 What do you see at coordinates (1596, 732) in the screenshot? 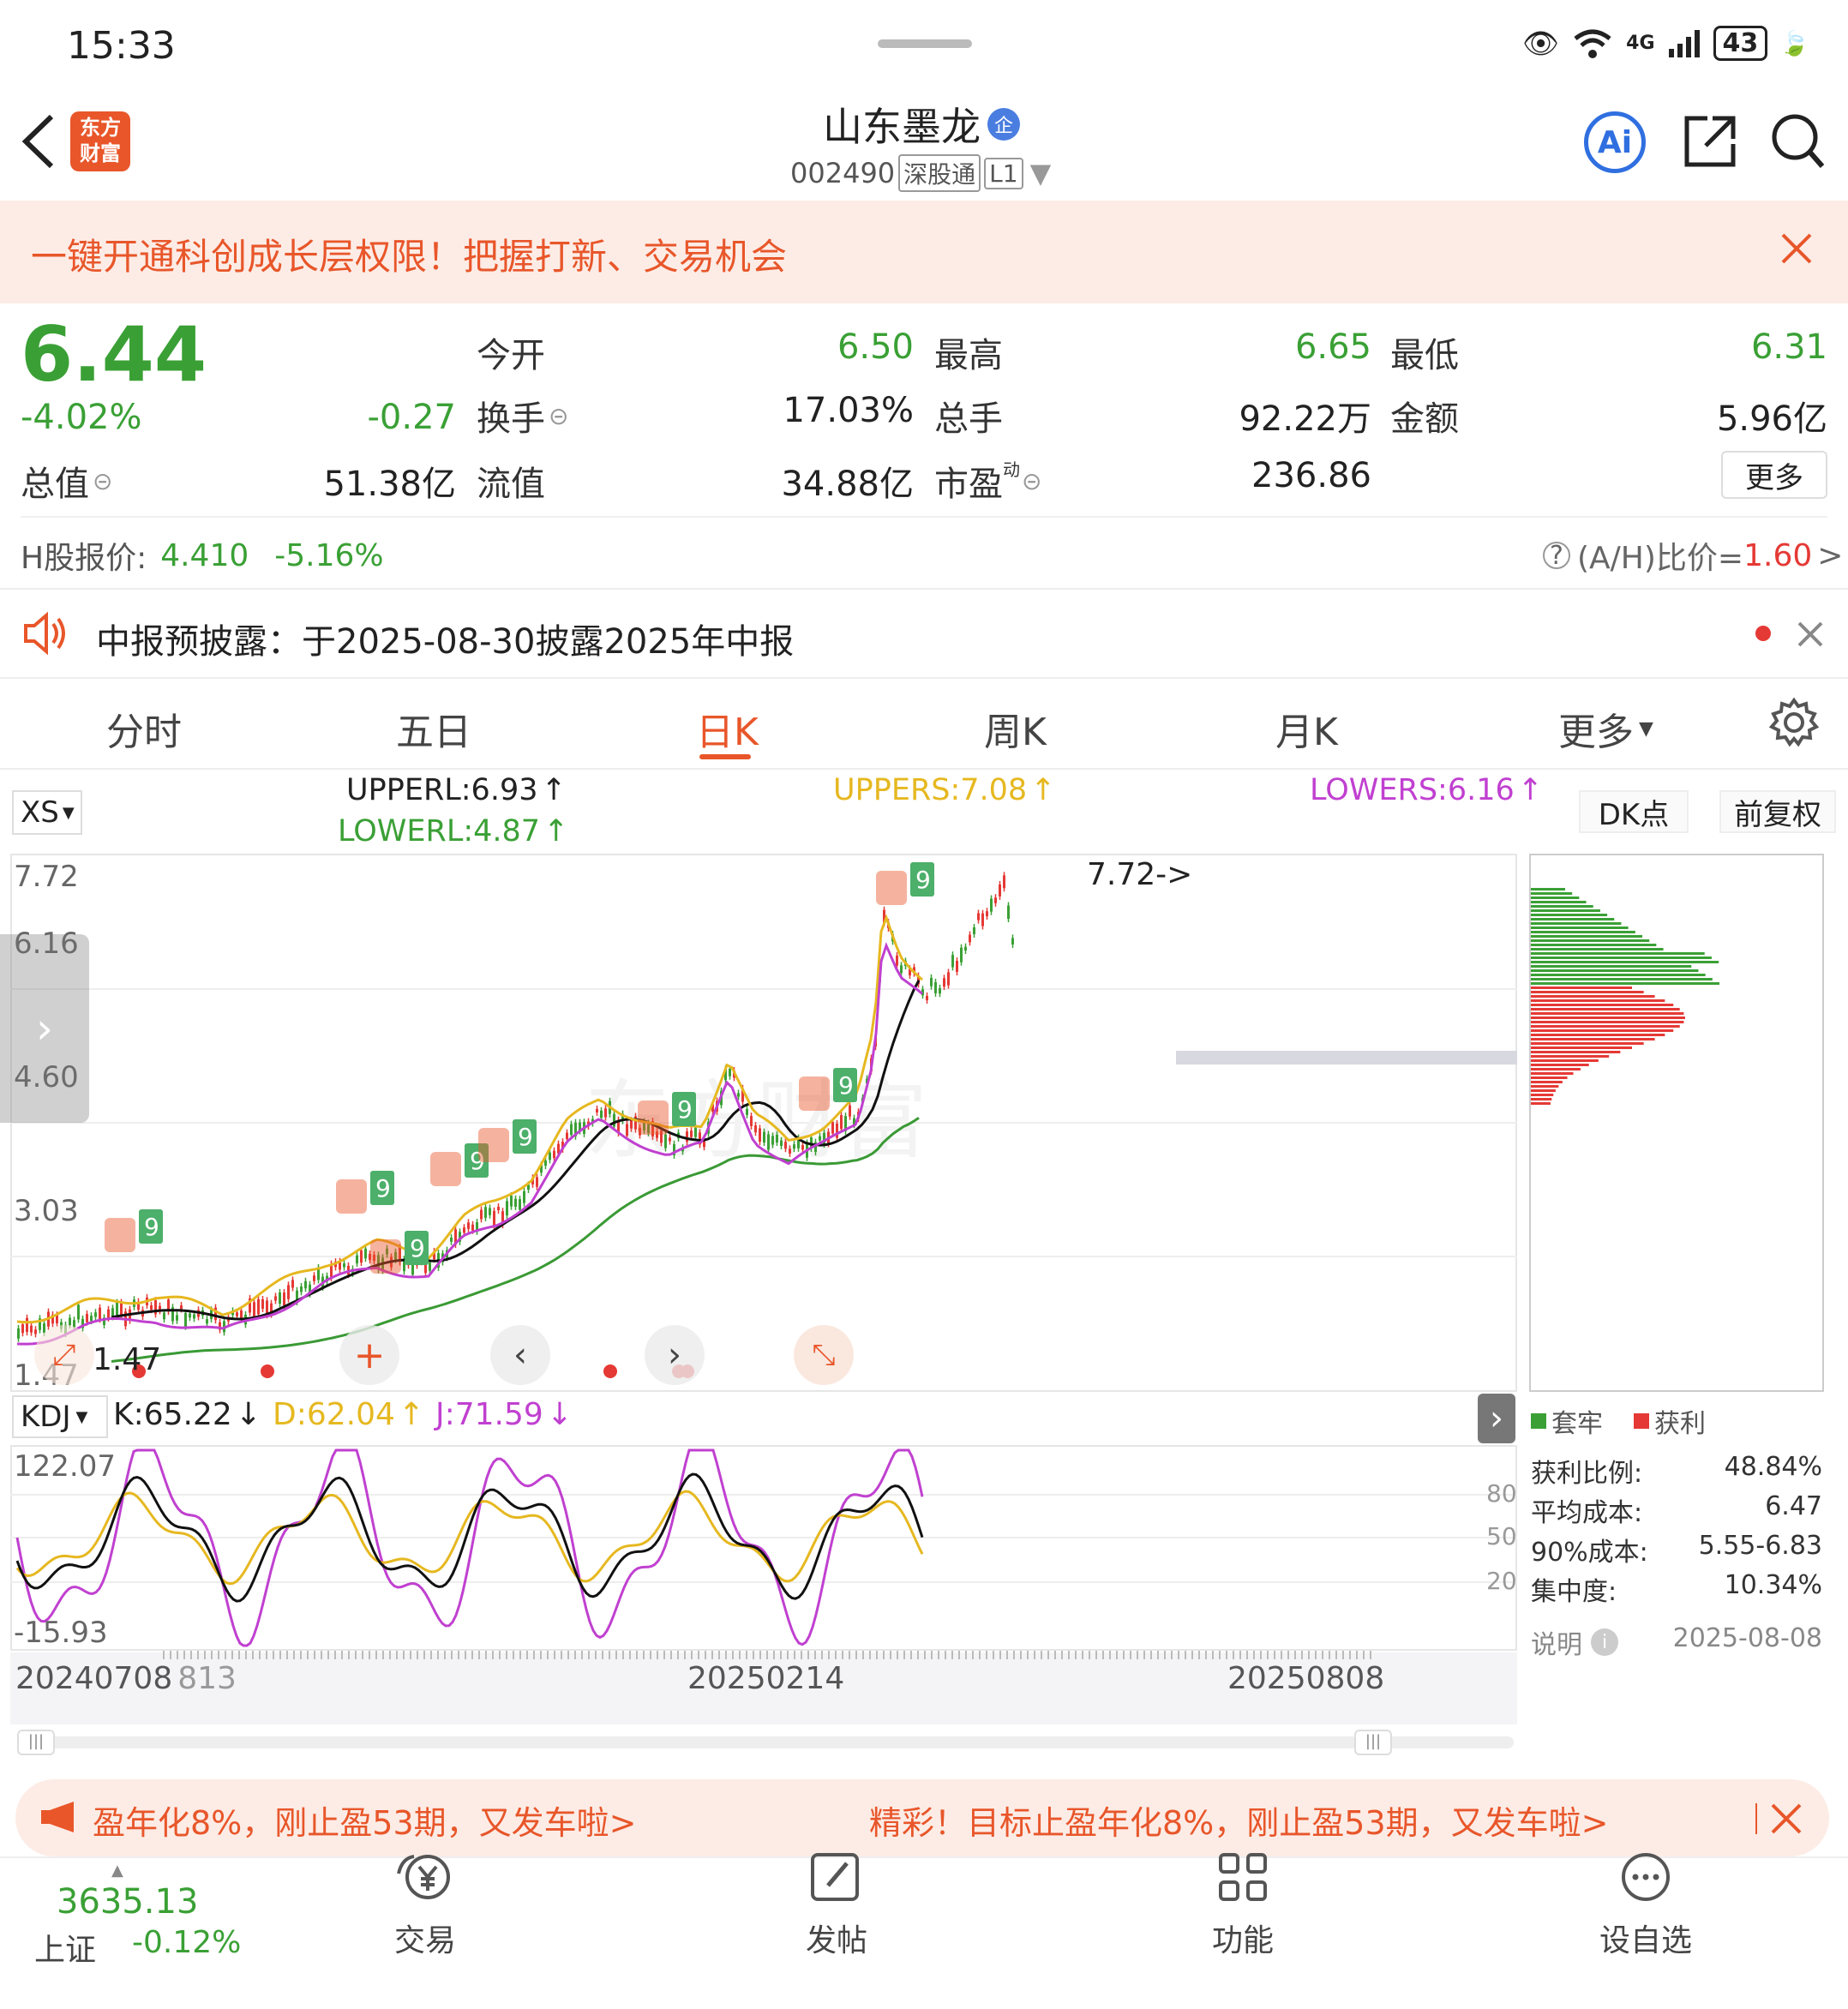
I see `tab-more-label: 更多` at bounding box center [1596, 732].